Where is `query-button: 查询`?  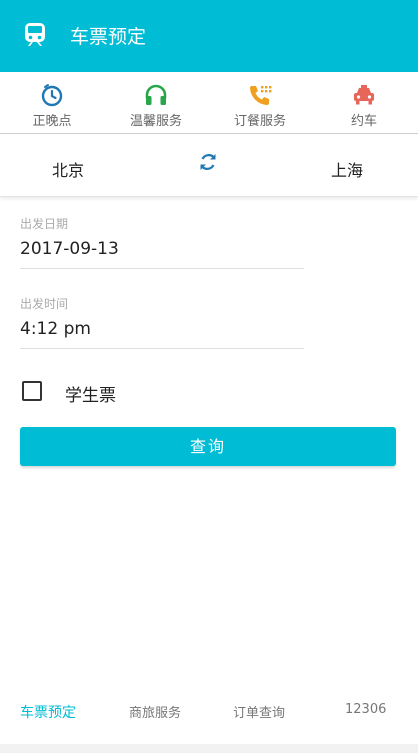 query-button: 查询 is located at coordinates (208, 446).